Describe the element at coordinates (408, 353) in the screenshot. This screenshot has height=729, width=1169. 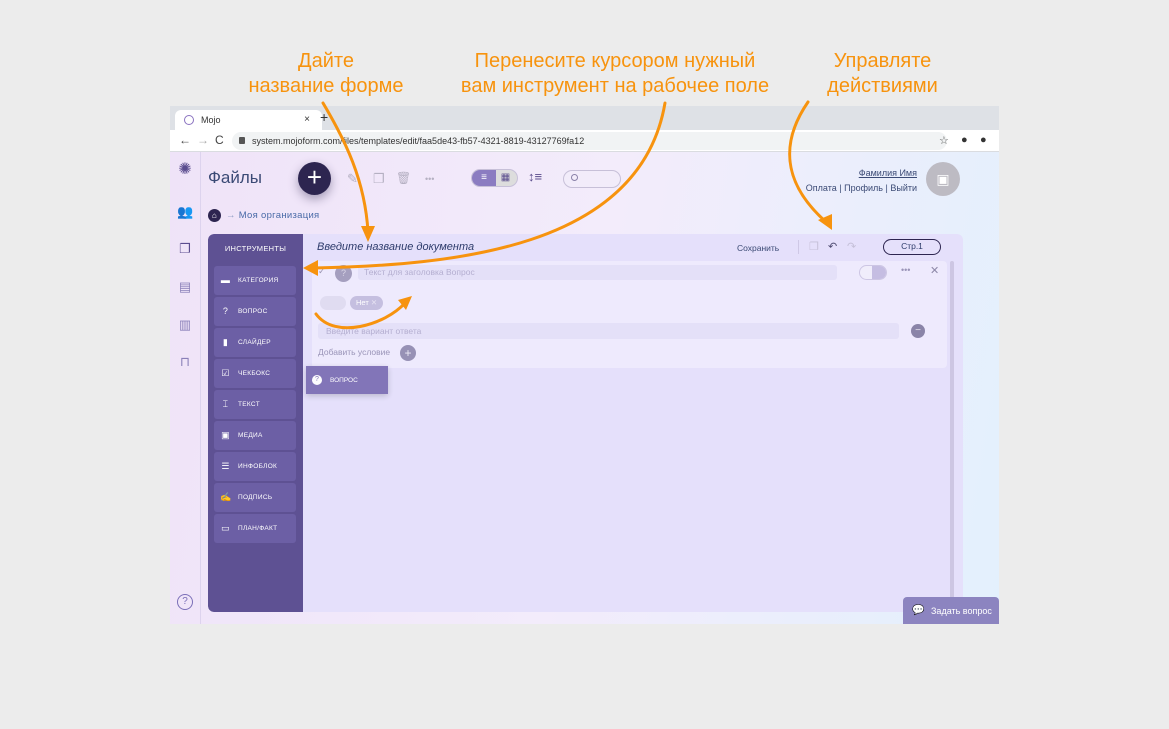
I see `add-condition-button: +` at that location.